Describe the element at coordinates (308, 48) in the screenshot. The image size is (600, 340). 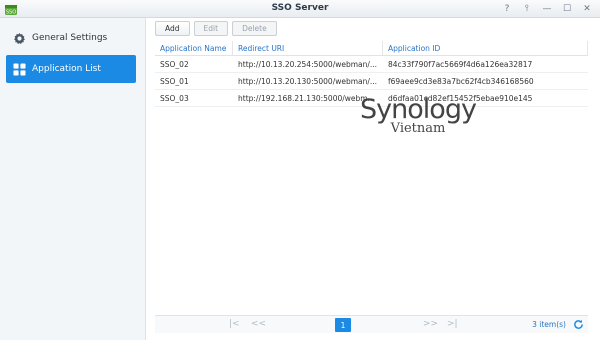
I see `column-header-redirect-uri: Redirect URI` at that location.